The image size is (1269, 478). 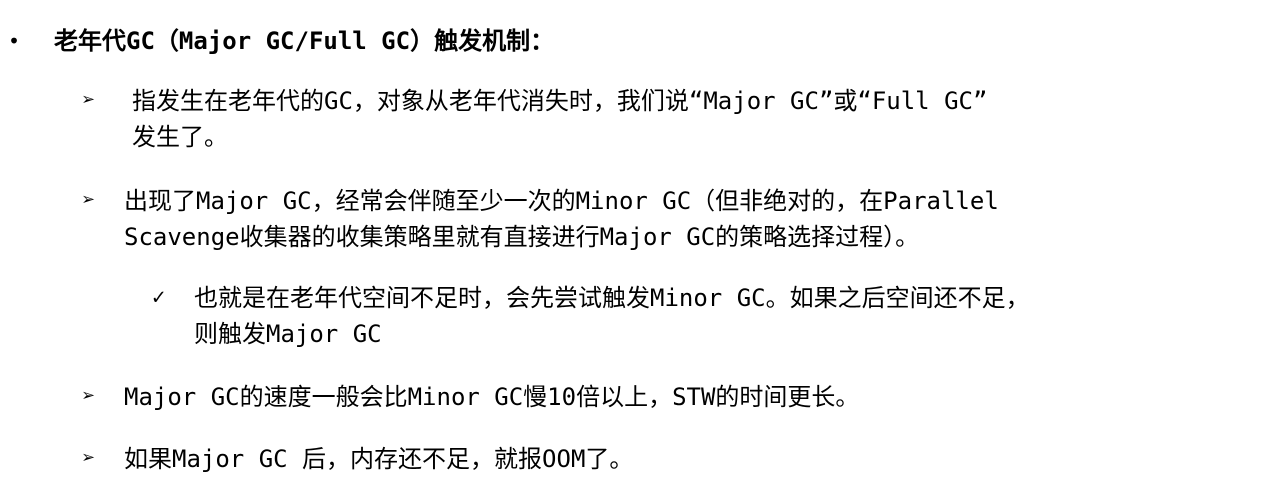 I want to click on list-item-line: Major GC的速度一般会比Minor GC慢10倍以上，STW的时间更长。, so click(x=492, y=397).